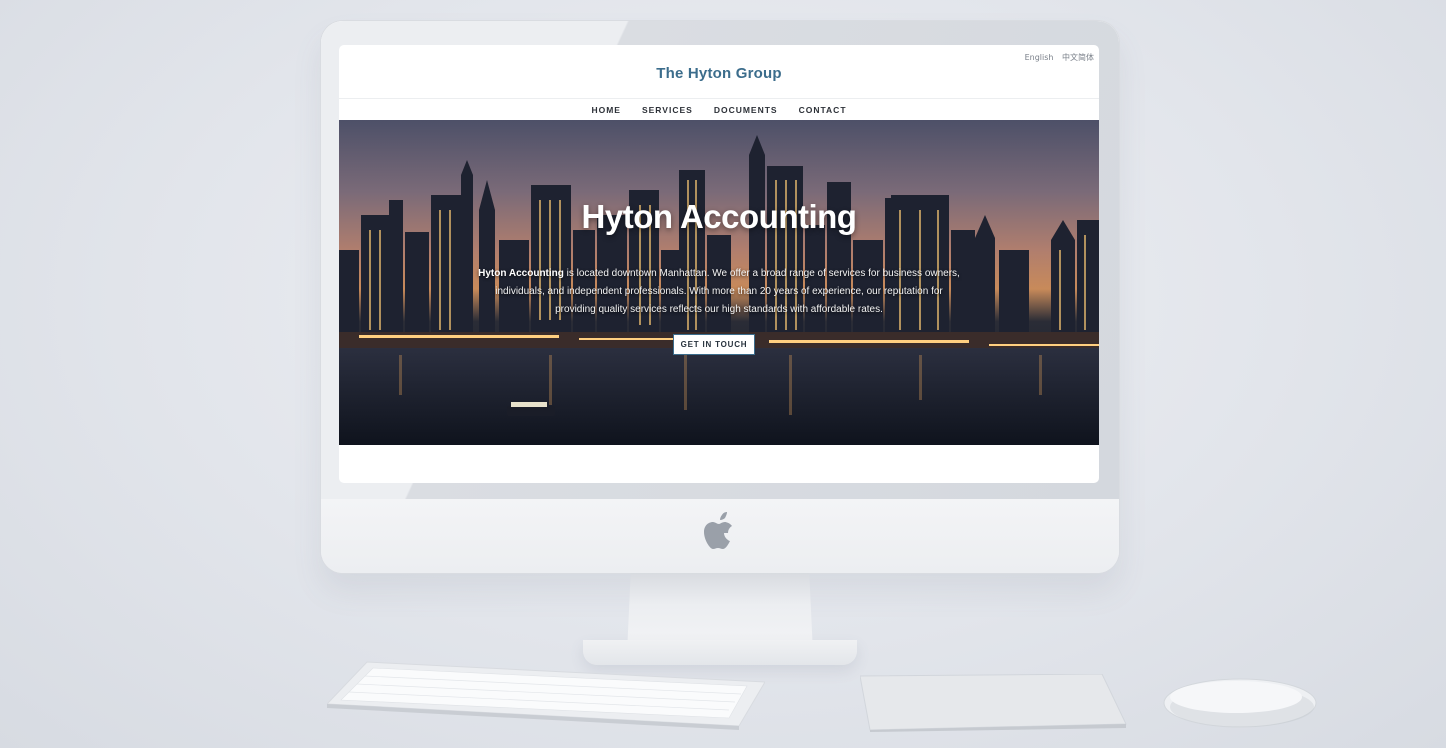 The image size is (1446, 748). What do you see at coordinates (1056, 57) in the screenshot?
I see `language-switcher: English 中文简体` at bounding box center [1056, 57].